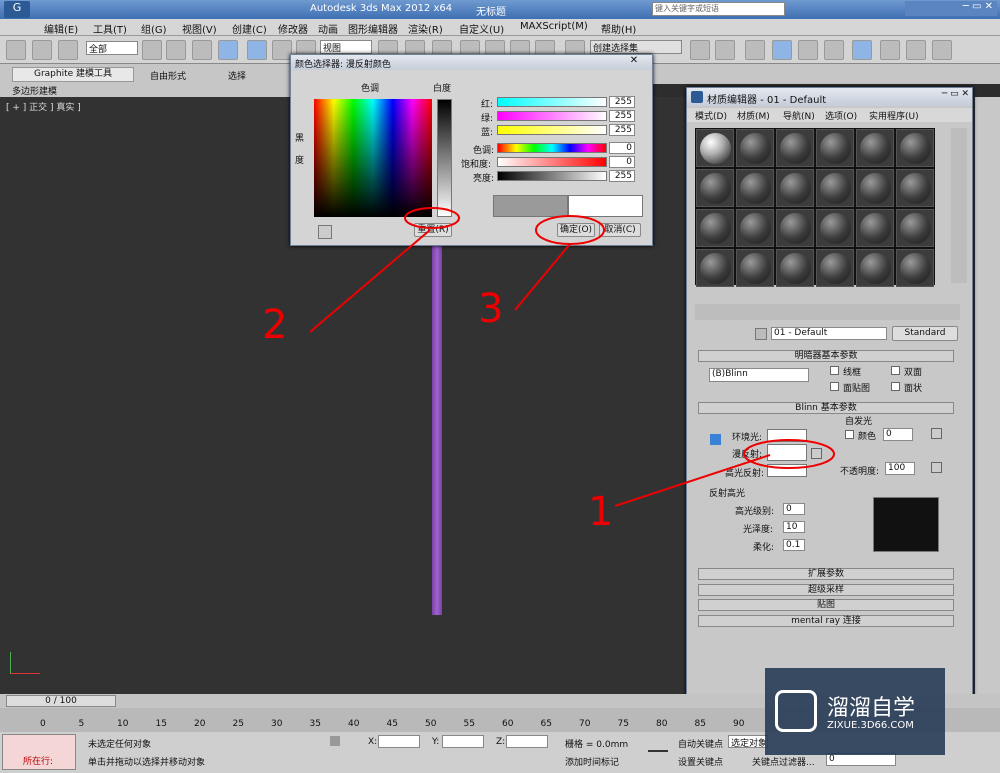  Describe the element at coordinates (68, 50) in the screenshot. I see `bind-spacewarp-icon` at that location.